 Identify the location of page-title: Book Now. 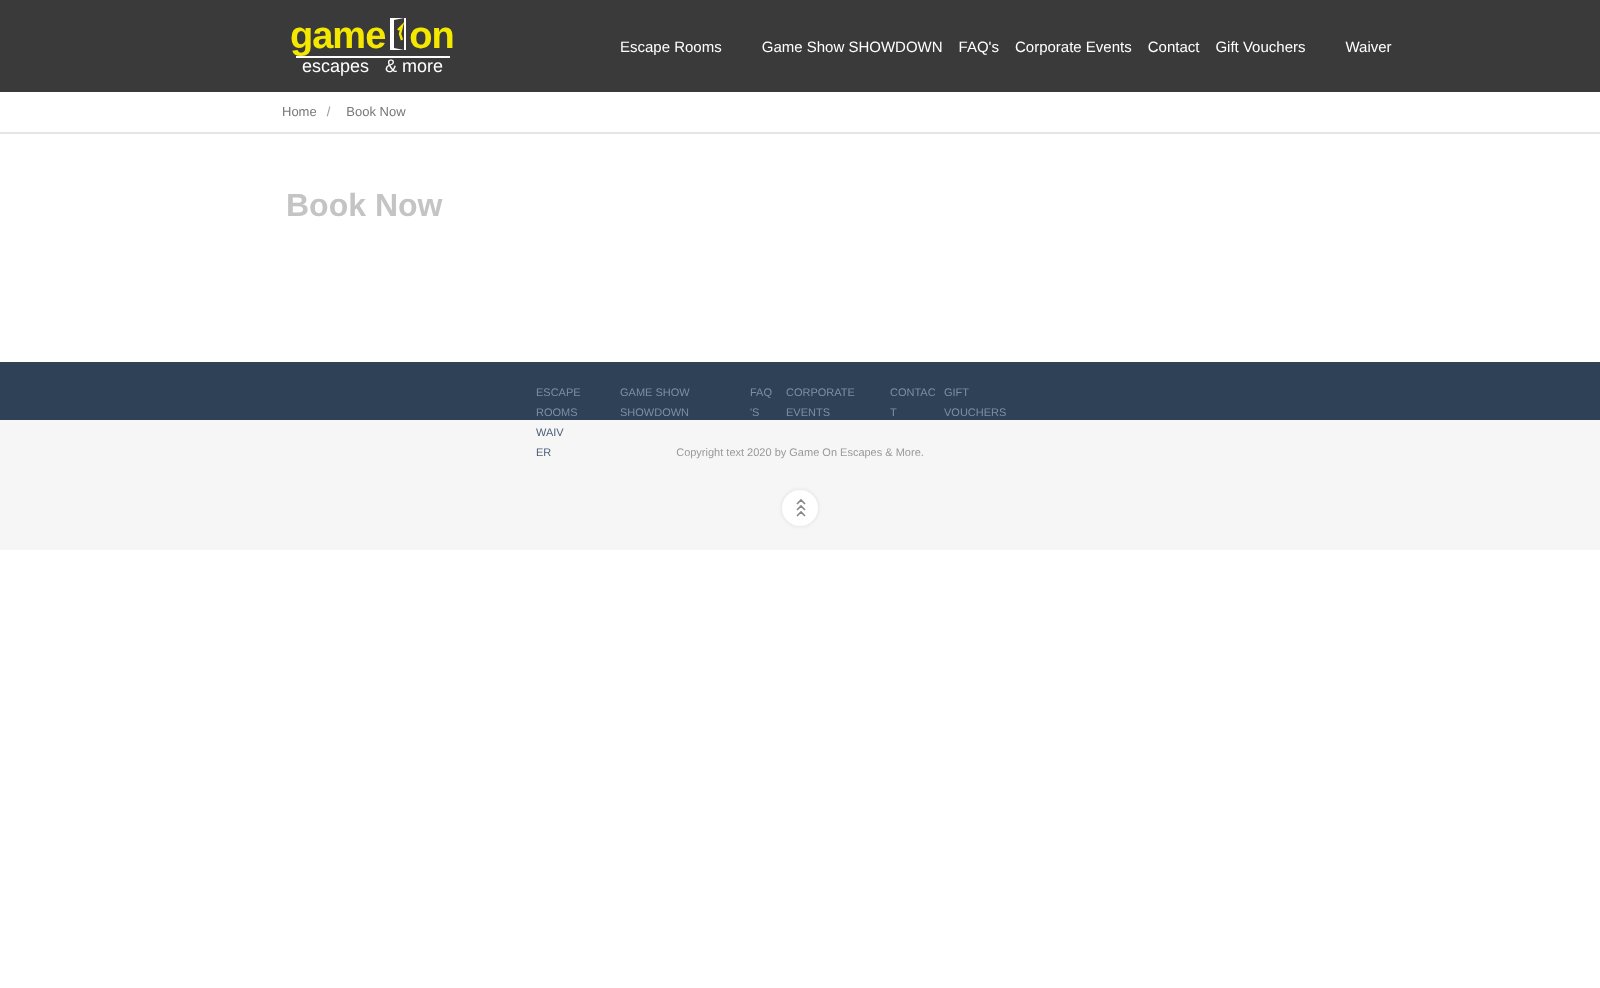
(365, 208).